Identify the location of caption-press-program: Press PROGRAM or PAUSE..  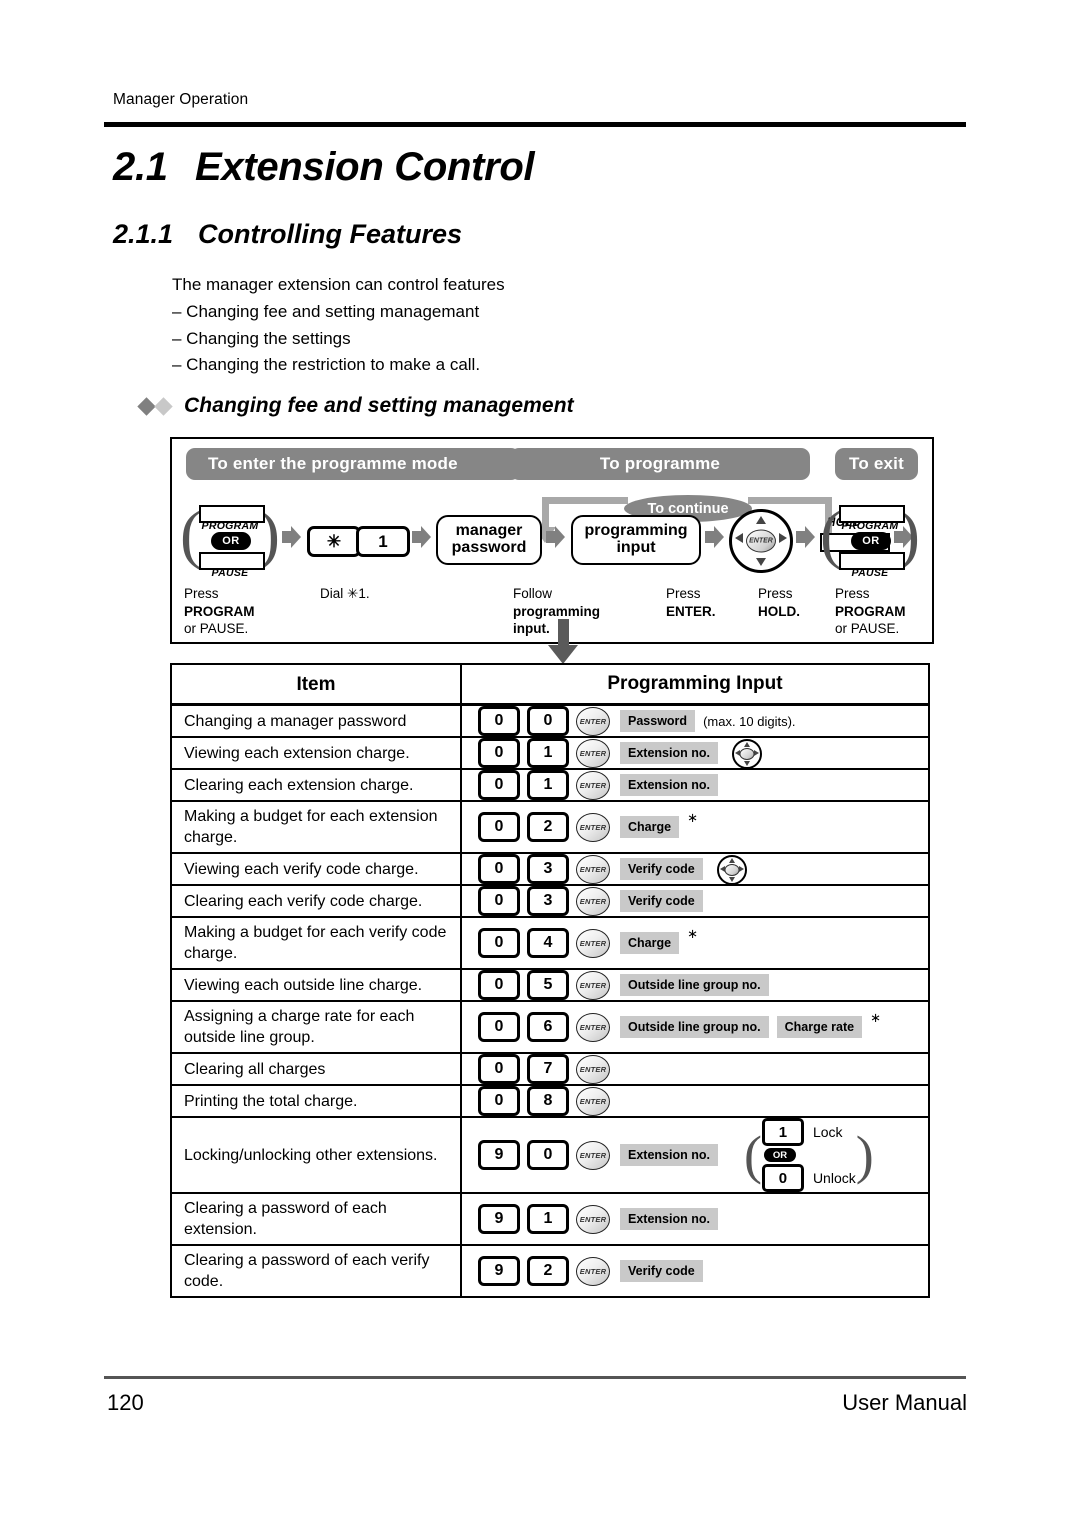
(219, 611).